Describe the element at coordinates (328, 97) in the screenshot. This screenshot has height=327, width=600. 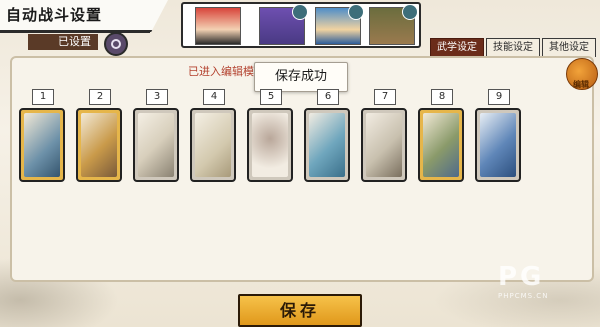
I see `slot-number: 6` at that location.